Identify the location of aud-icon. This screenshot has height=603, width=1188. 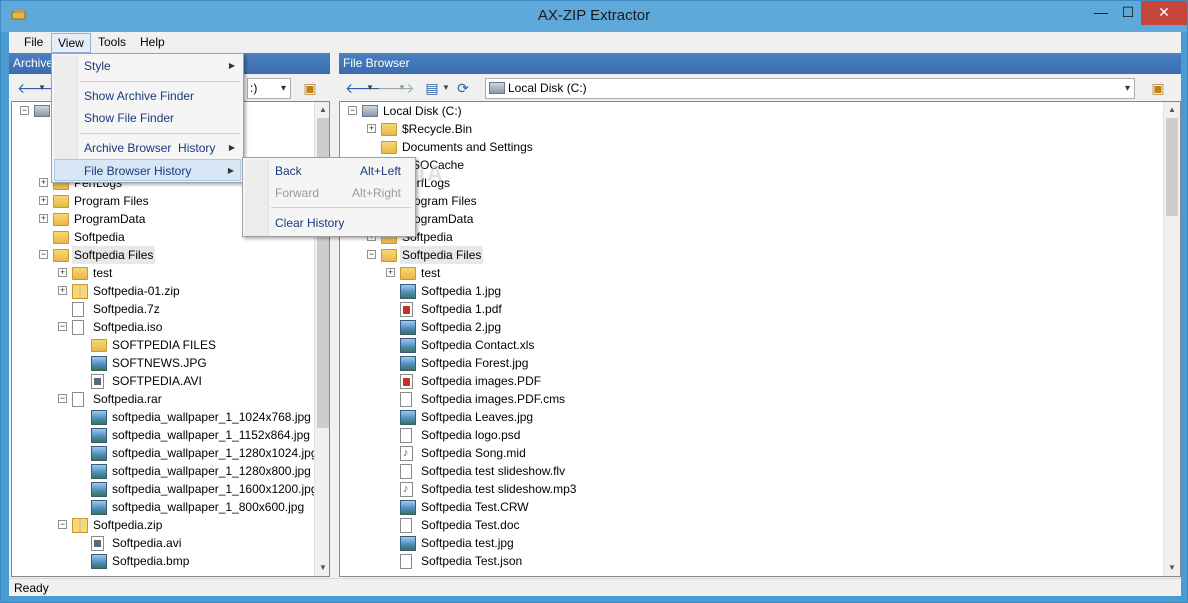
(406, 489).